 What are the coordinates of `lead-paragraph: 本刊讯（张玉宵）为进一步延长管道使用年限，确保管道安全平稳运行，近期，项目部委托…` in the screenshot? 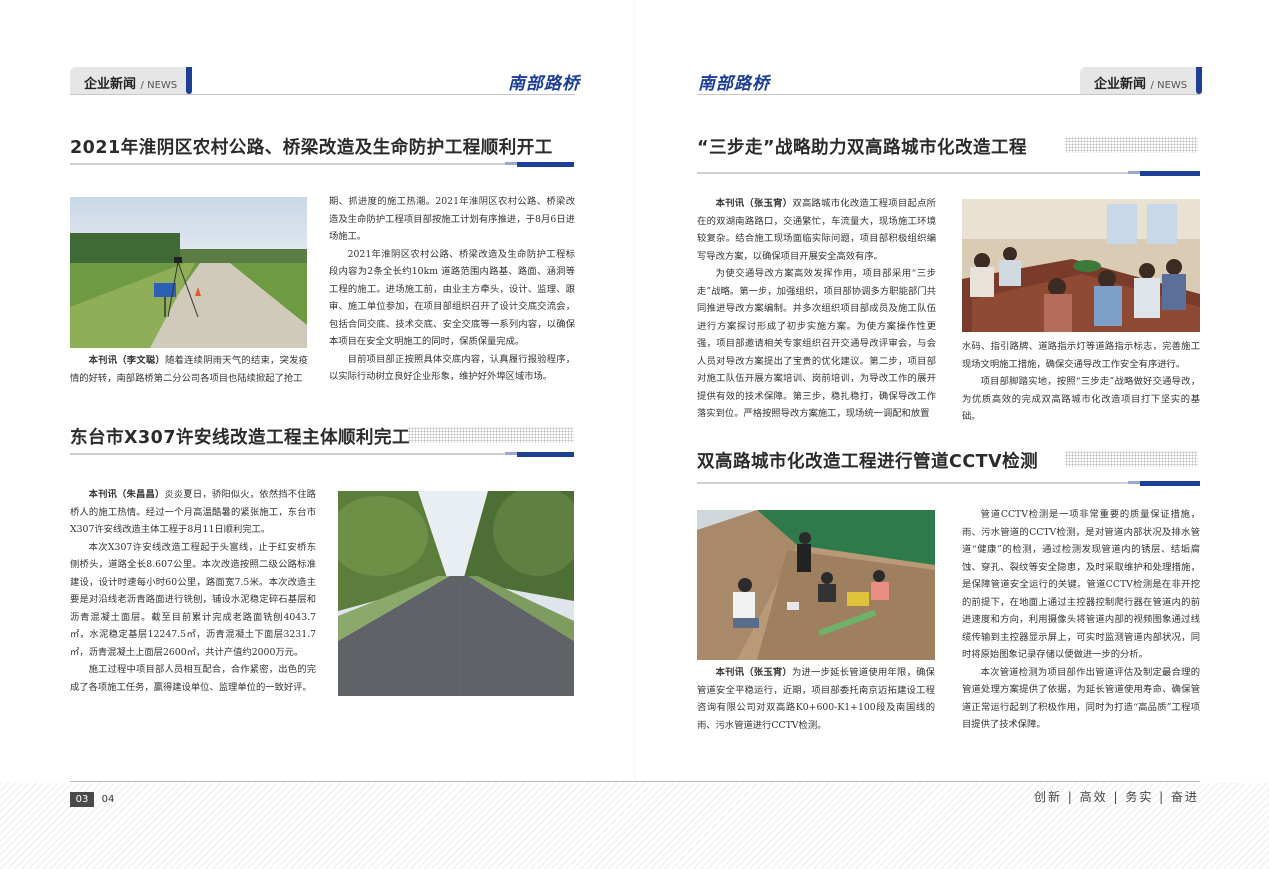 It's located at (816, 699).